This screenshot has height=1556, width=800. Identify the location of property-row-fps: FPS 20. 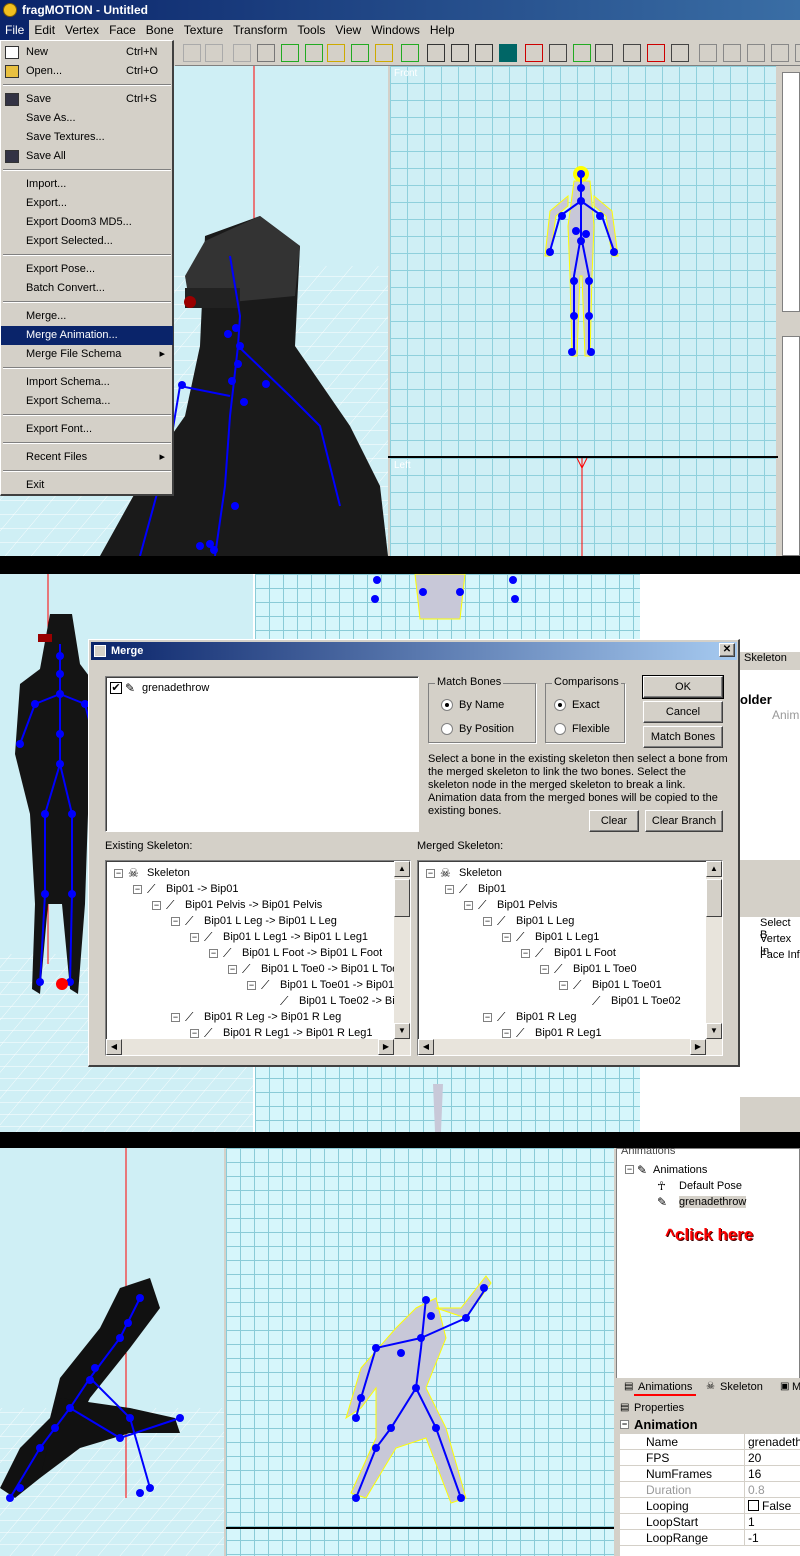
(710, 1458).